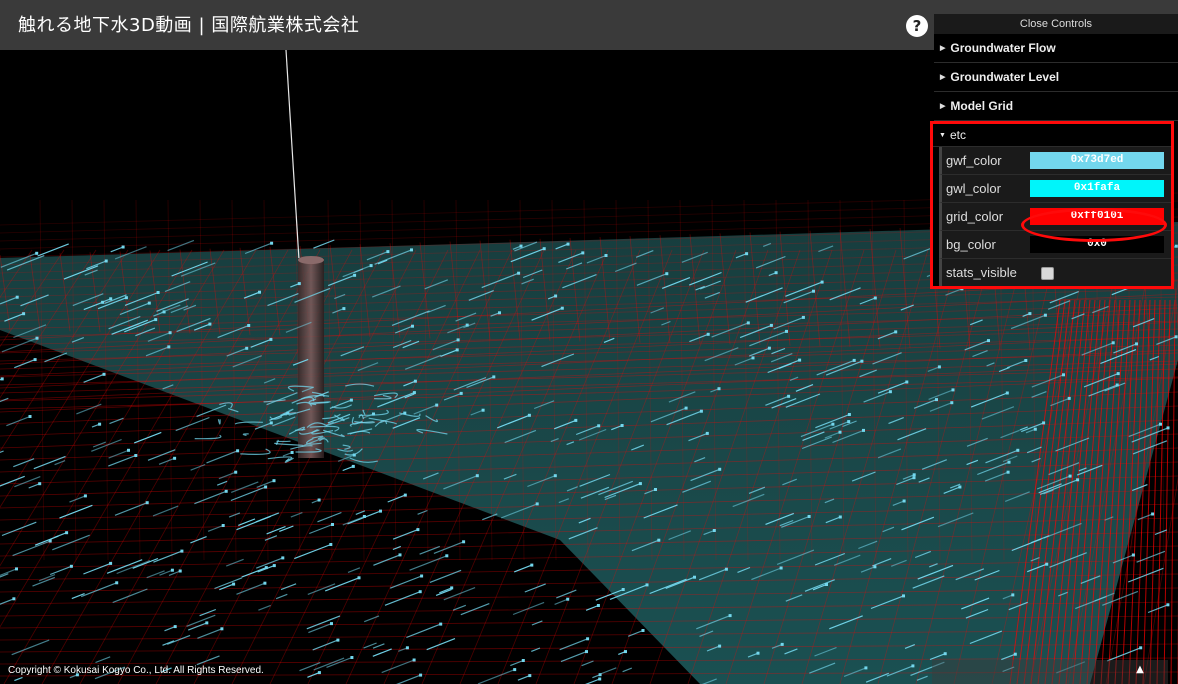 Image resolution: width=1178 pixels, height=684 pixels. Describe the element at coordinates (1056, 24) in the screenshot. I see `close-controls-button: Close Controls` at that location.